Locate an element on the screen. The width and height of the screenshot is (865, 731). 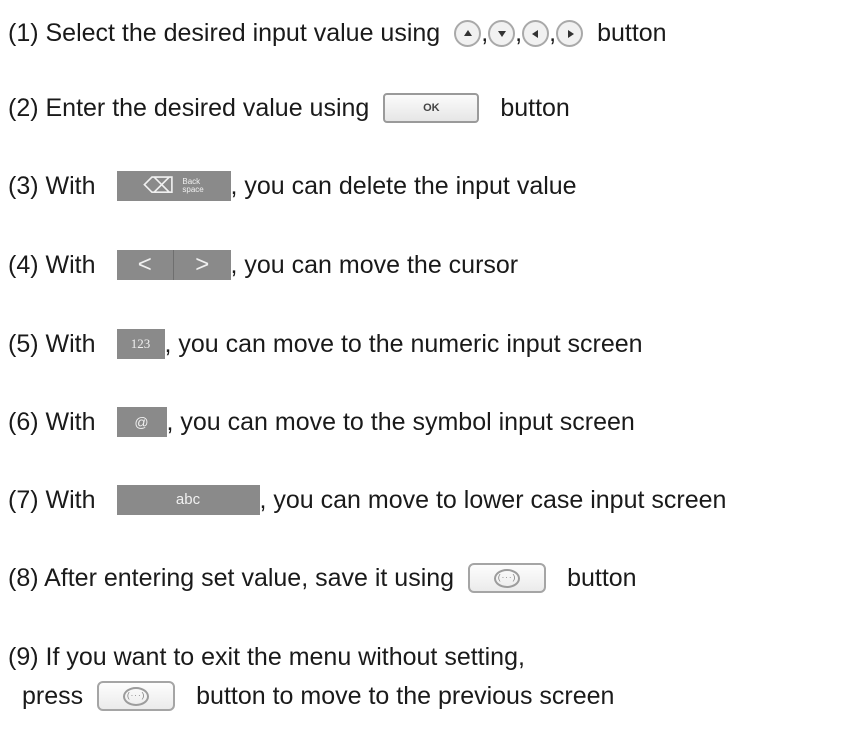
step-9-suffix: button to move to the previous screen is located at coordinates (405, 696).